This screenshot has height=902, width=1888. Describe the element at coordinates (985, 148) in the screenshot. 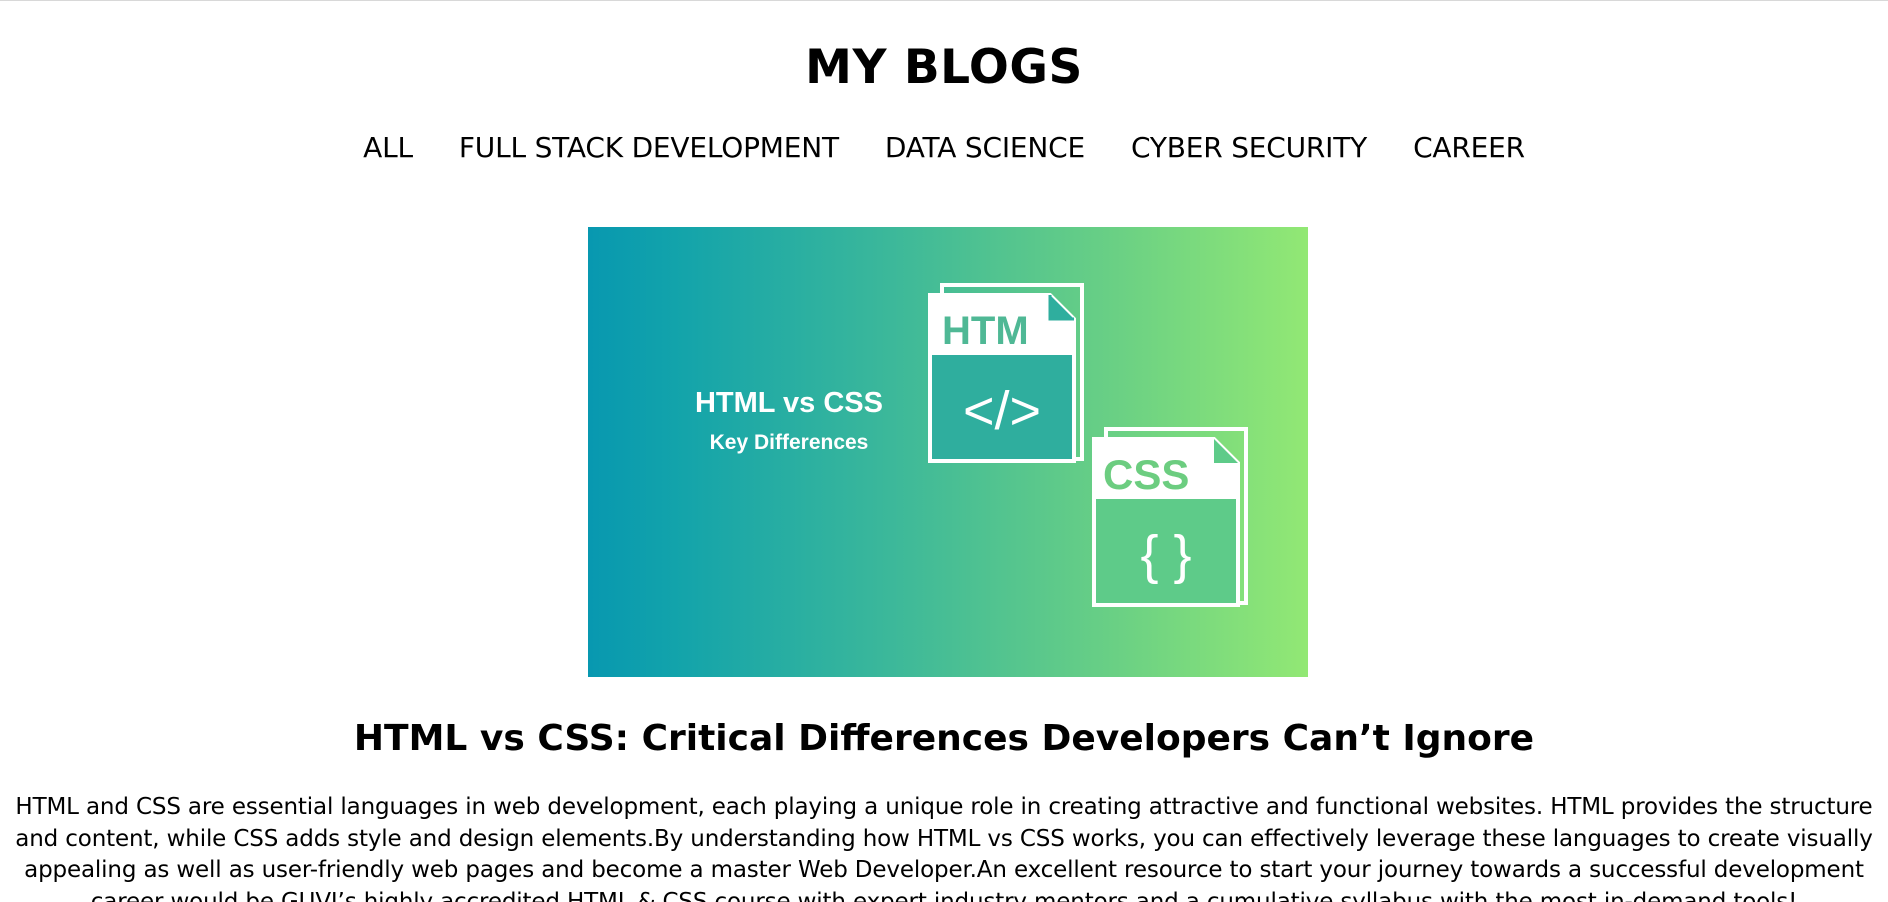

I see `nav-item-data-science: DATA SCIENCE` at that location.